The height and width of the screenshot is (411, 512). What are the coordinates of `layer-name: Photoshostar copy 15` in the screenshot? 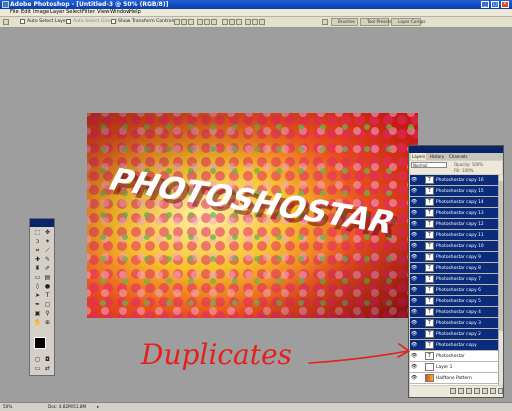 It's located at (460, 191).